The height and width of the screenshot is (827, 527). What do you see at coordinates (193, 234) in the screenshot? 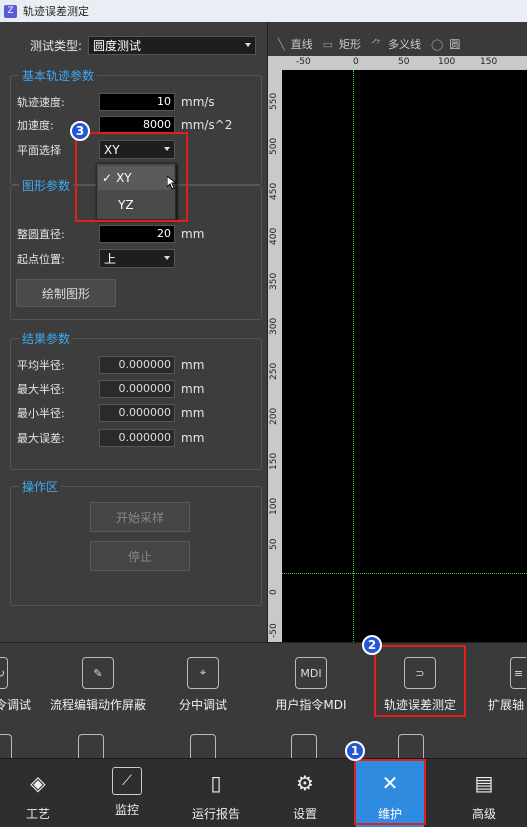
I see `diameter-unit: mm` at bounding box center [193, 234].